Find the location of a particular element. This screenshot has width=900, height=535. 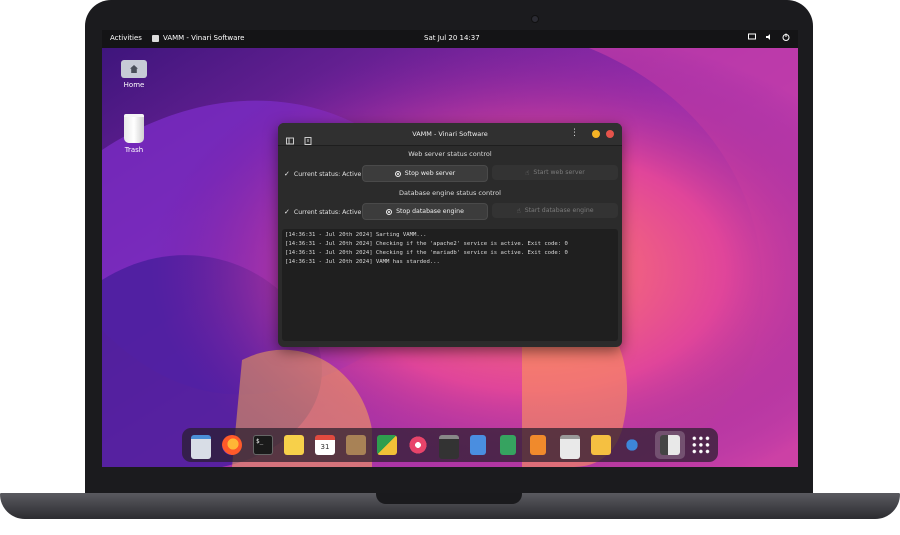

volume-icon is located at coordinates (769, 37).